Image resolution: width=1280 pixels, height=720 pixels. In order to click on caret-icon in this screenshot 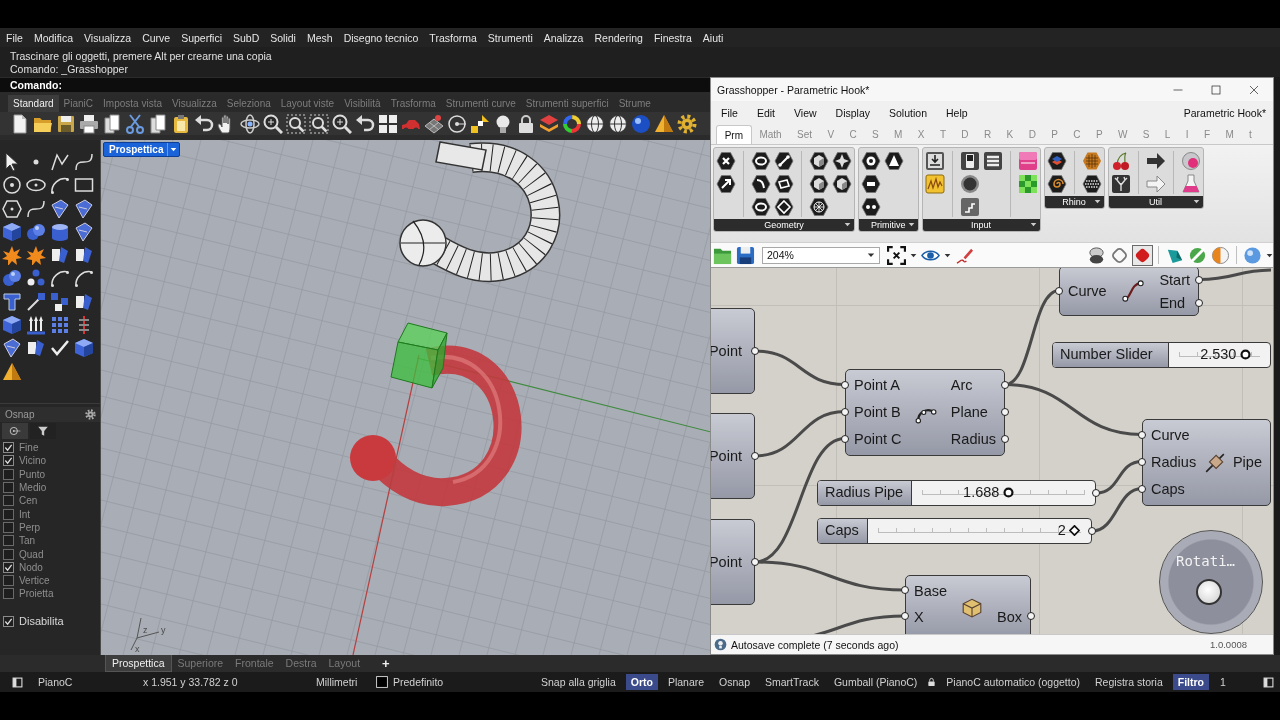, I will do `click(947, 255)`.